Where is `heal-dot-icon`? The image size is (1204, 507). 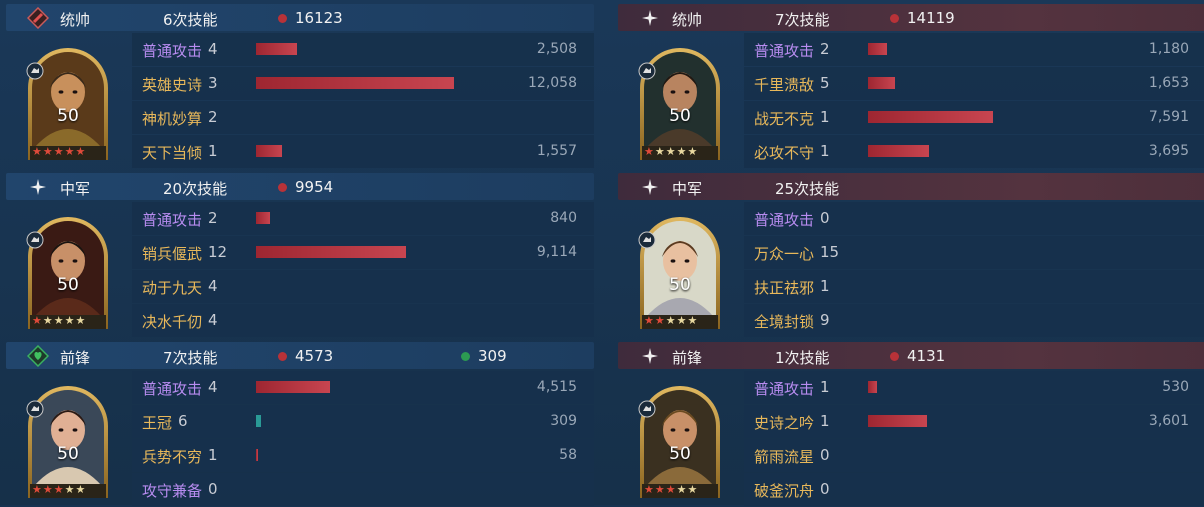
heal-dot-icon is located at coordinates (465, 356).